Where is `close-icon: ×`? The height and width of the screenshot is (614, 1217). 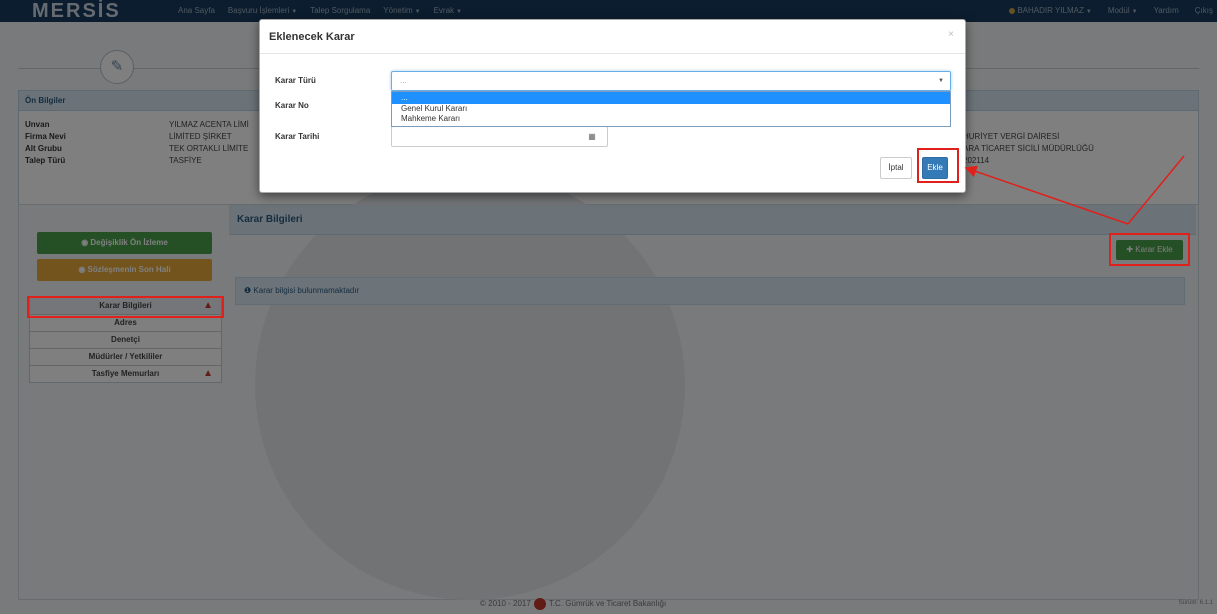
close-icon: × is located at coordinates (951, 35).